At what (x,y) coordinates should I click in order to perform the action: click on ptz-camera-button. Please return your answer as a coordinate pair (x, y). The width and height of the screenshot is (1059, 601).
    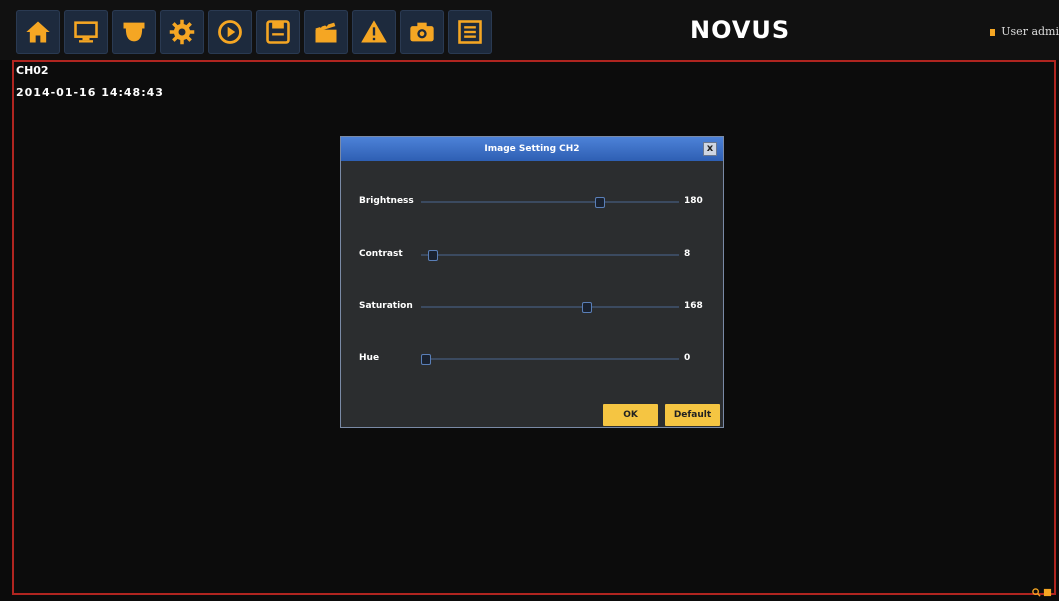
    Looking at the image, I should click on (134, 32).